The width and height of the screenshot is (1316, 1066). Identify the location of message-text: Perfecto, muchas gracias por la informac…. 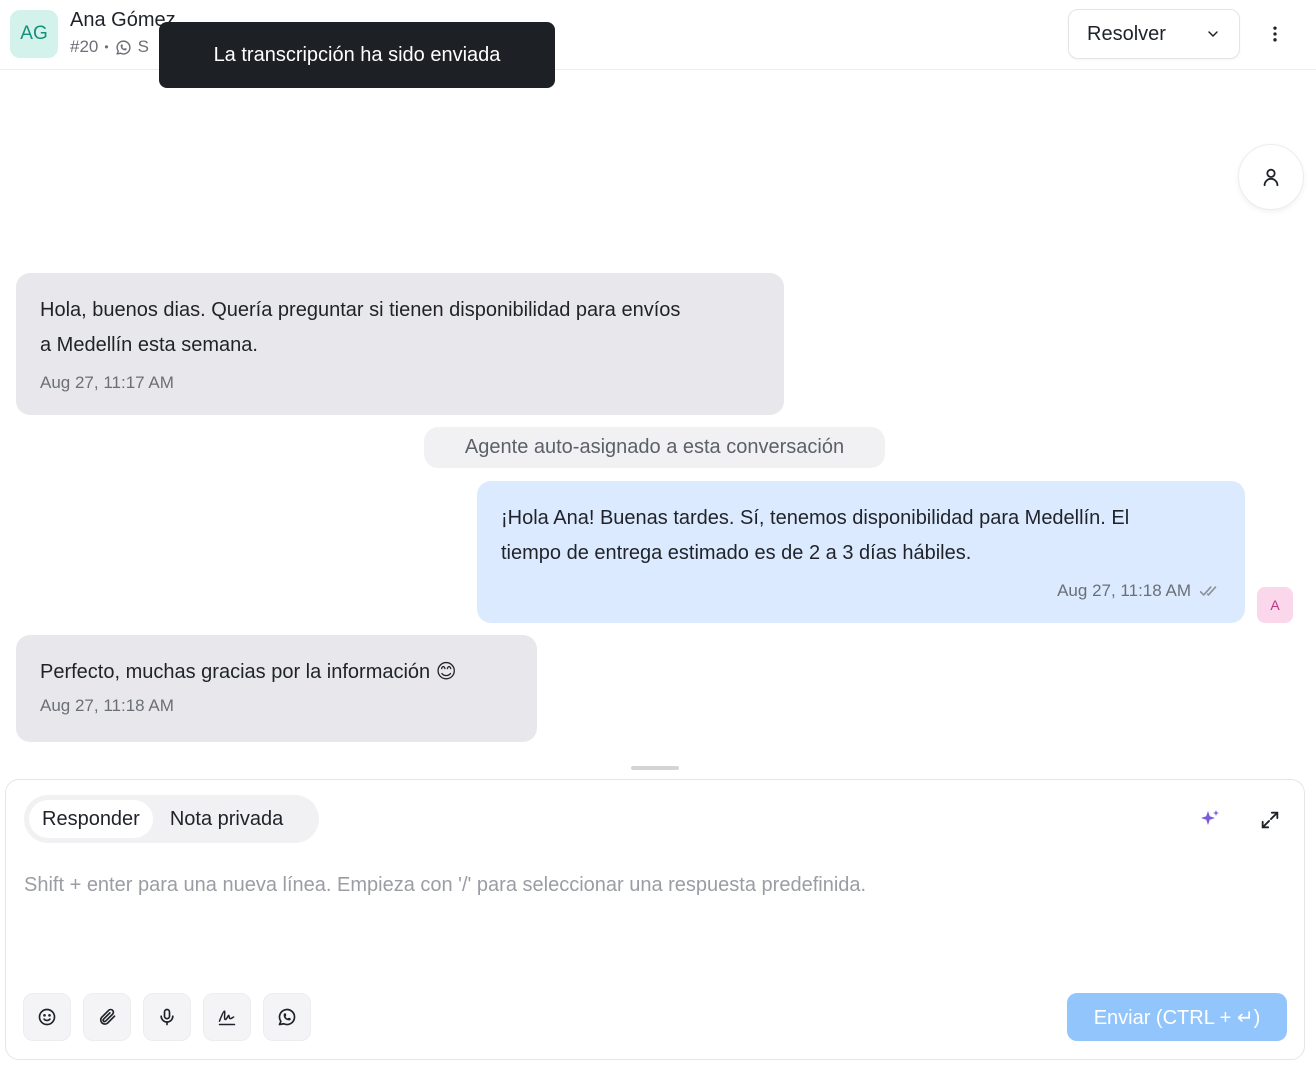
(248, 672).